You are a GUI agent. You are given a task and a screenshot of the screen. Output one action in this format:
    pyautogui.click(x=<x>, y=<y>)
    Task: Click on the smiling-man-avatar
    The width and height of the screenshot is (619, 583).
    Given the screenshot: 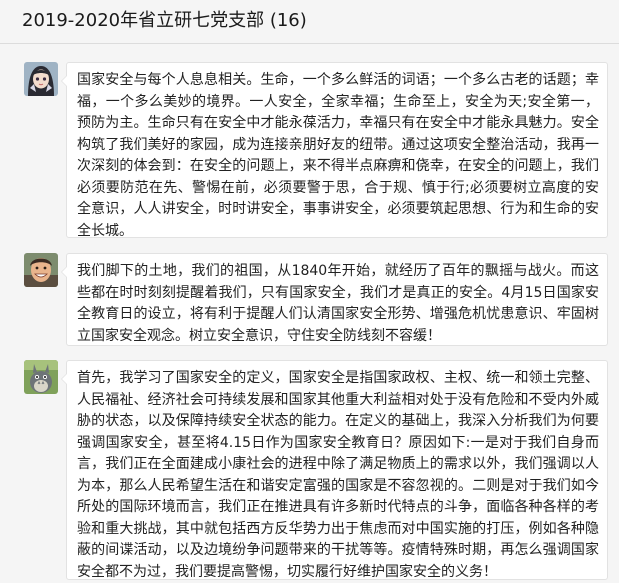 What is the action you would take?
    pyautogui.click(x=41, y=270)
    